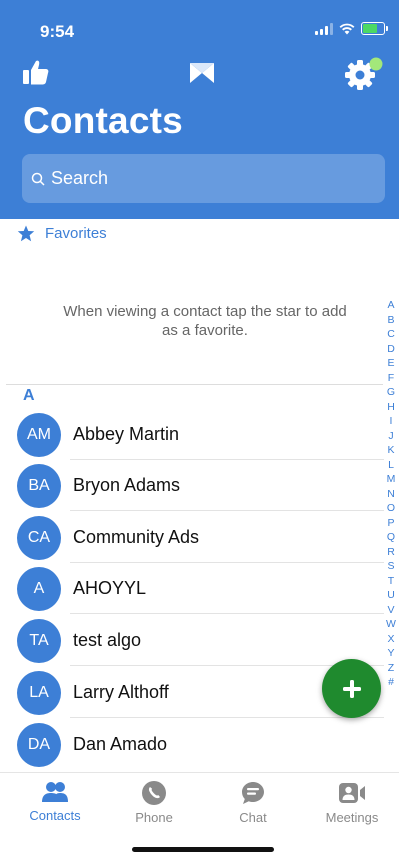 This screenshot has height=856, width=399. I want to click on status-icons, so click(351, 28).